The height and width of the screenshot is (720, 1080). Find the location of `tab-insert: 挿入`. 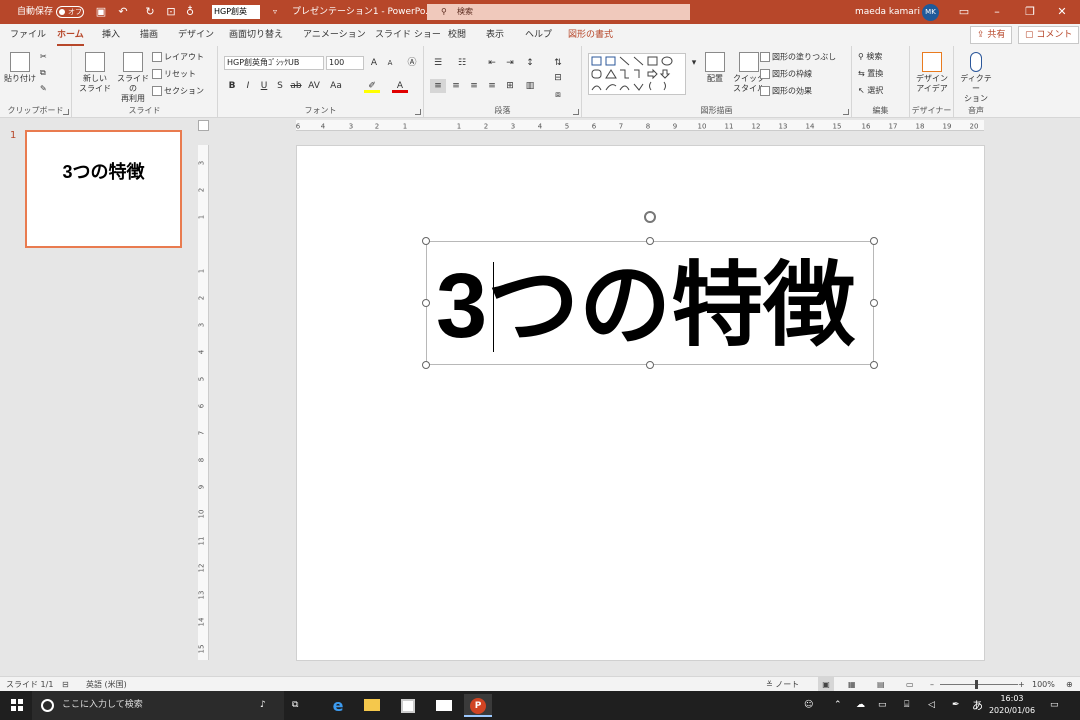

tab-insert: 挿入 is located at coordinates (111, 35).